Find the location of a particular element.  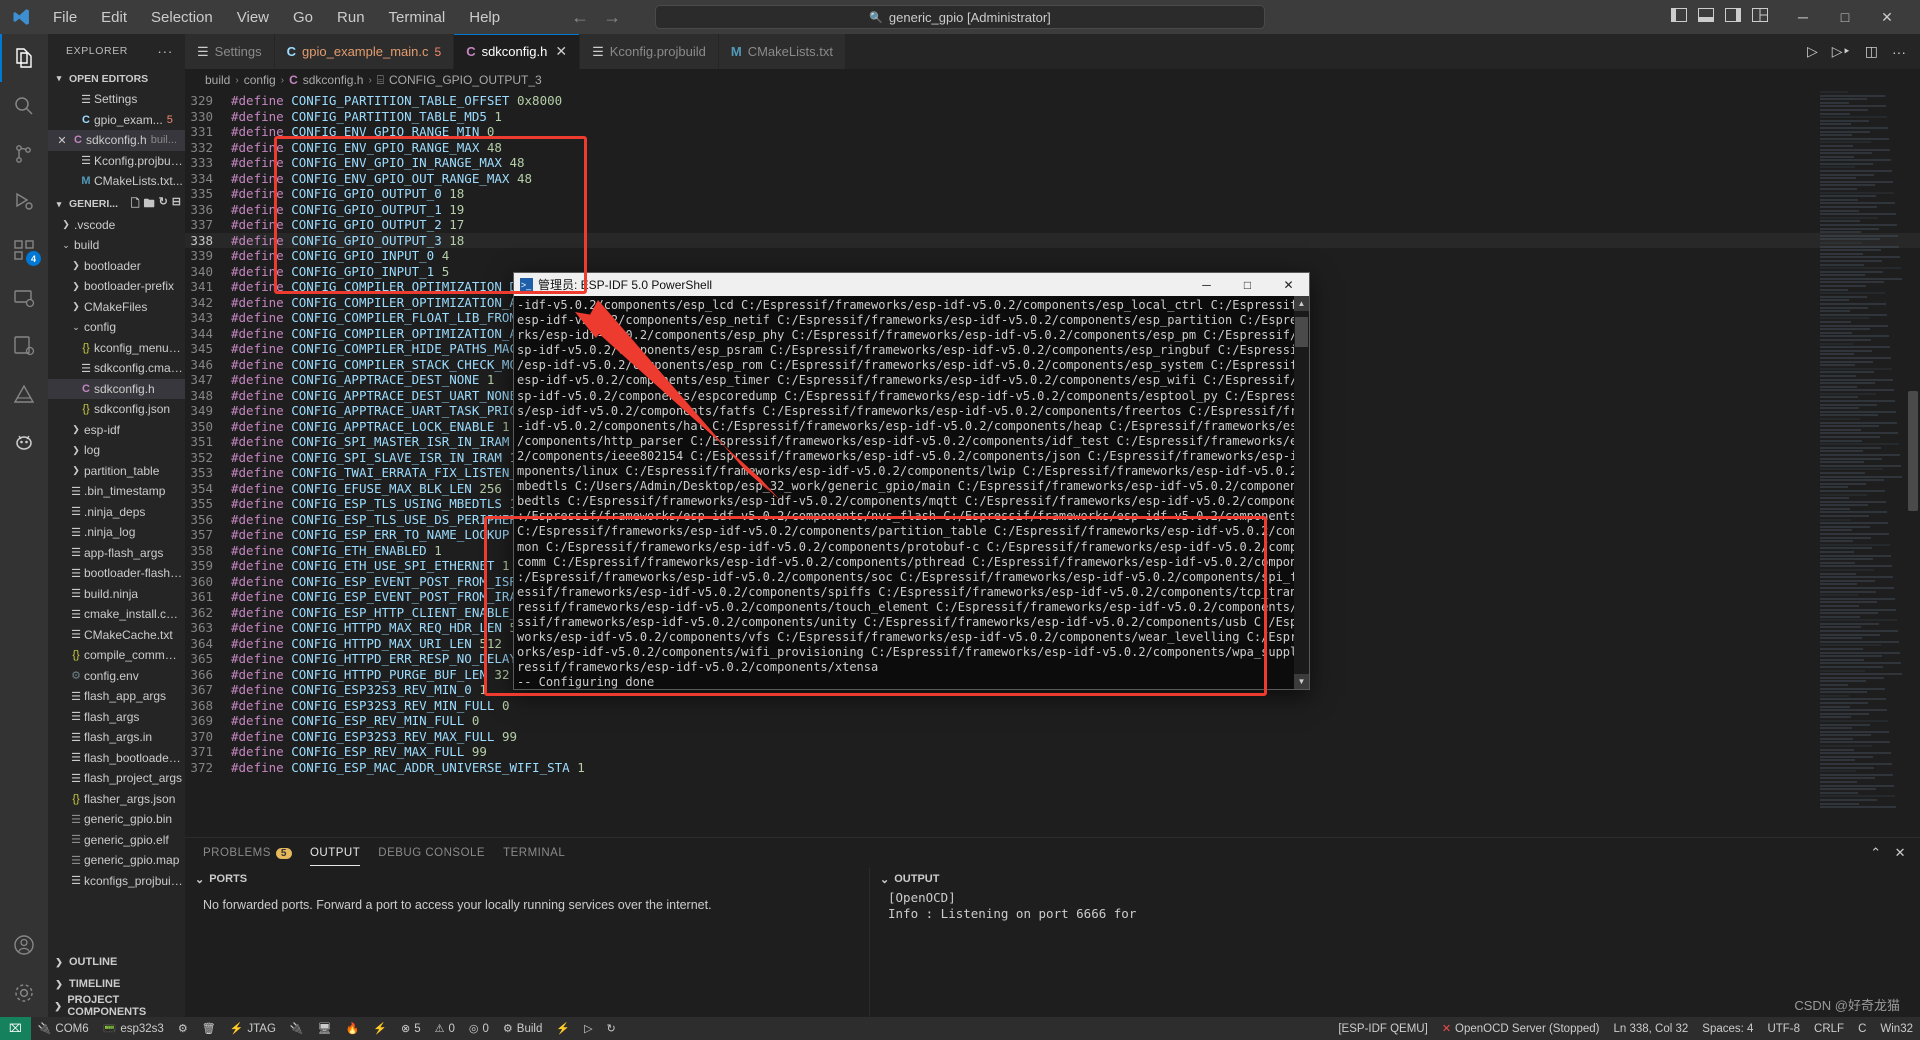

scroll-up-icon: ▲ is located at coordinates (1301, 303).